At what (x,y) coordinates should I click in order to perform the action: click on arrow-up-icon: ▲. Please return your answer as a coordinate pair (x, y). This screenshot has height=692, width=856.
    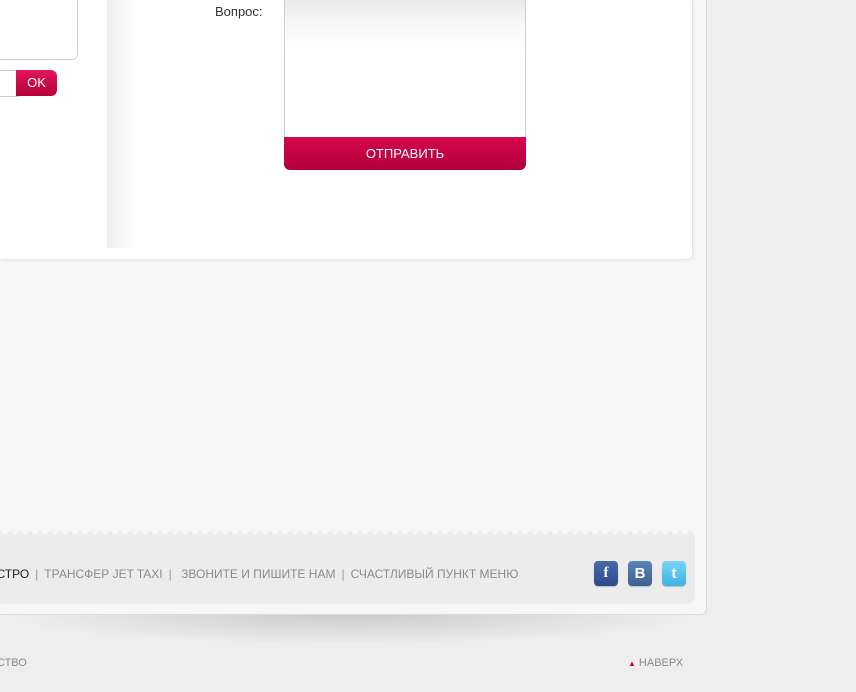
    Looking at the image, I should click on (632, 663).